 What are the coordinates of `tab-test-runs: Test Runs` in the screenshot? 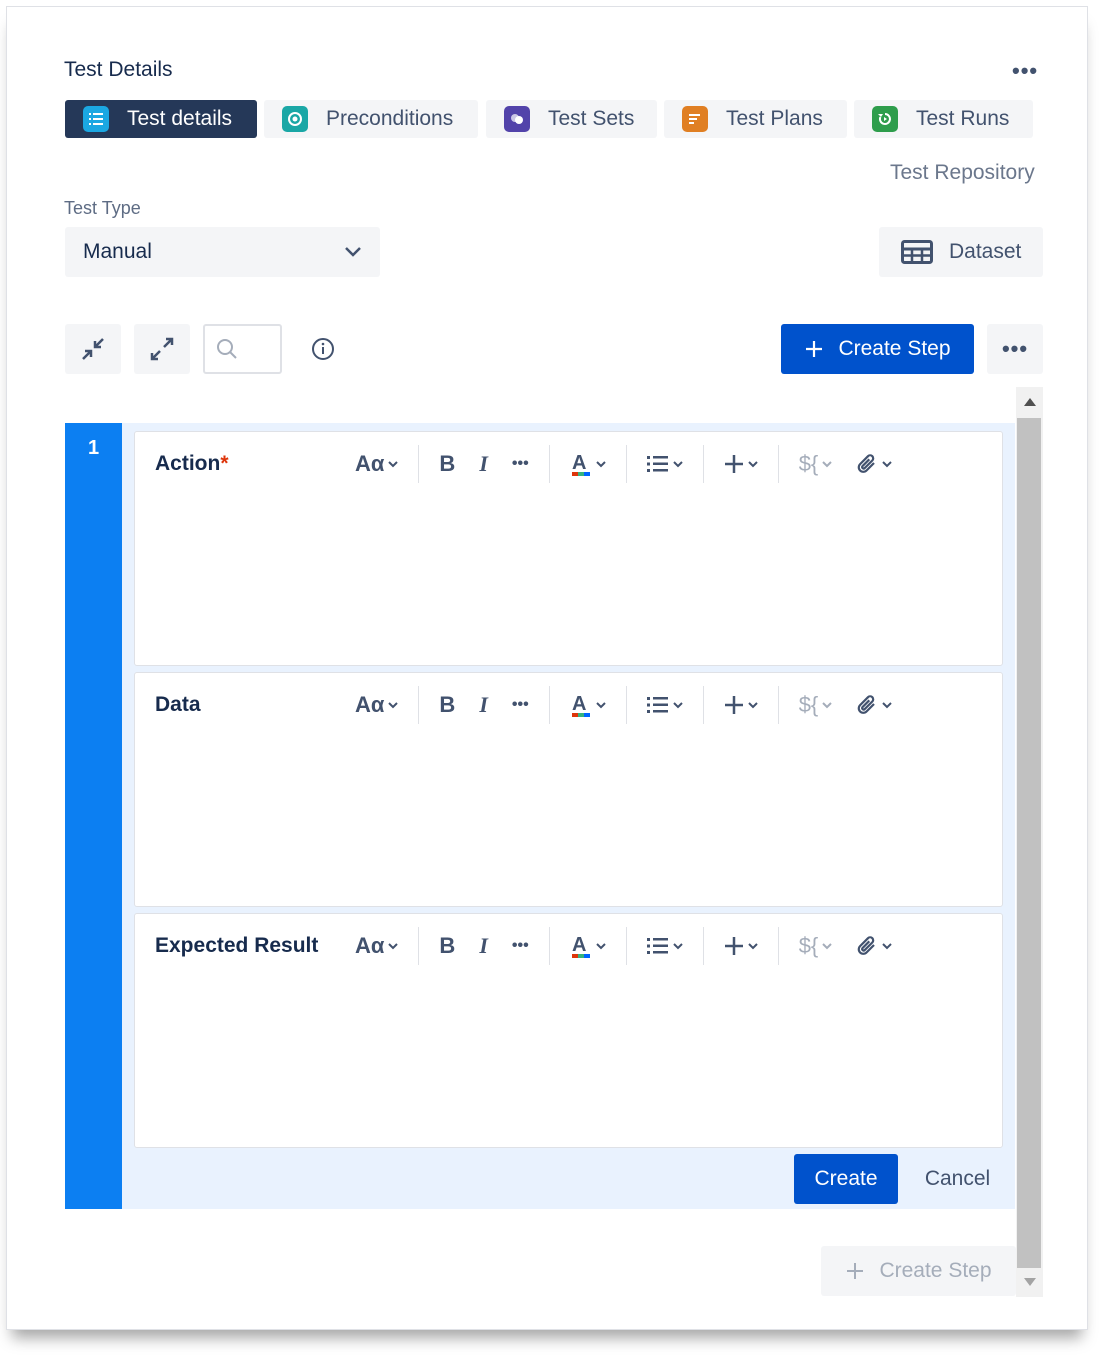 It's located at (943, 119).